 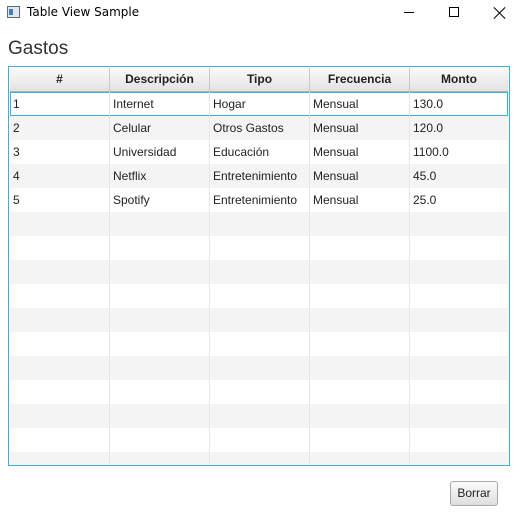 What do you see at coordinates (60, 200) in the screenshot?
I see `table-cell: 5` at bounding box center [60, 200].